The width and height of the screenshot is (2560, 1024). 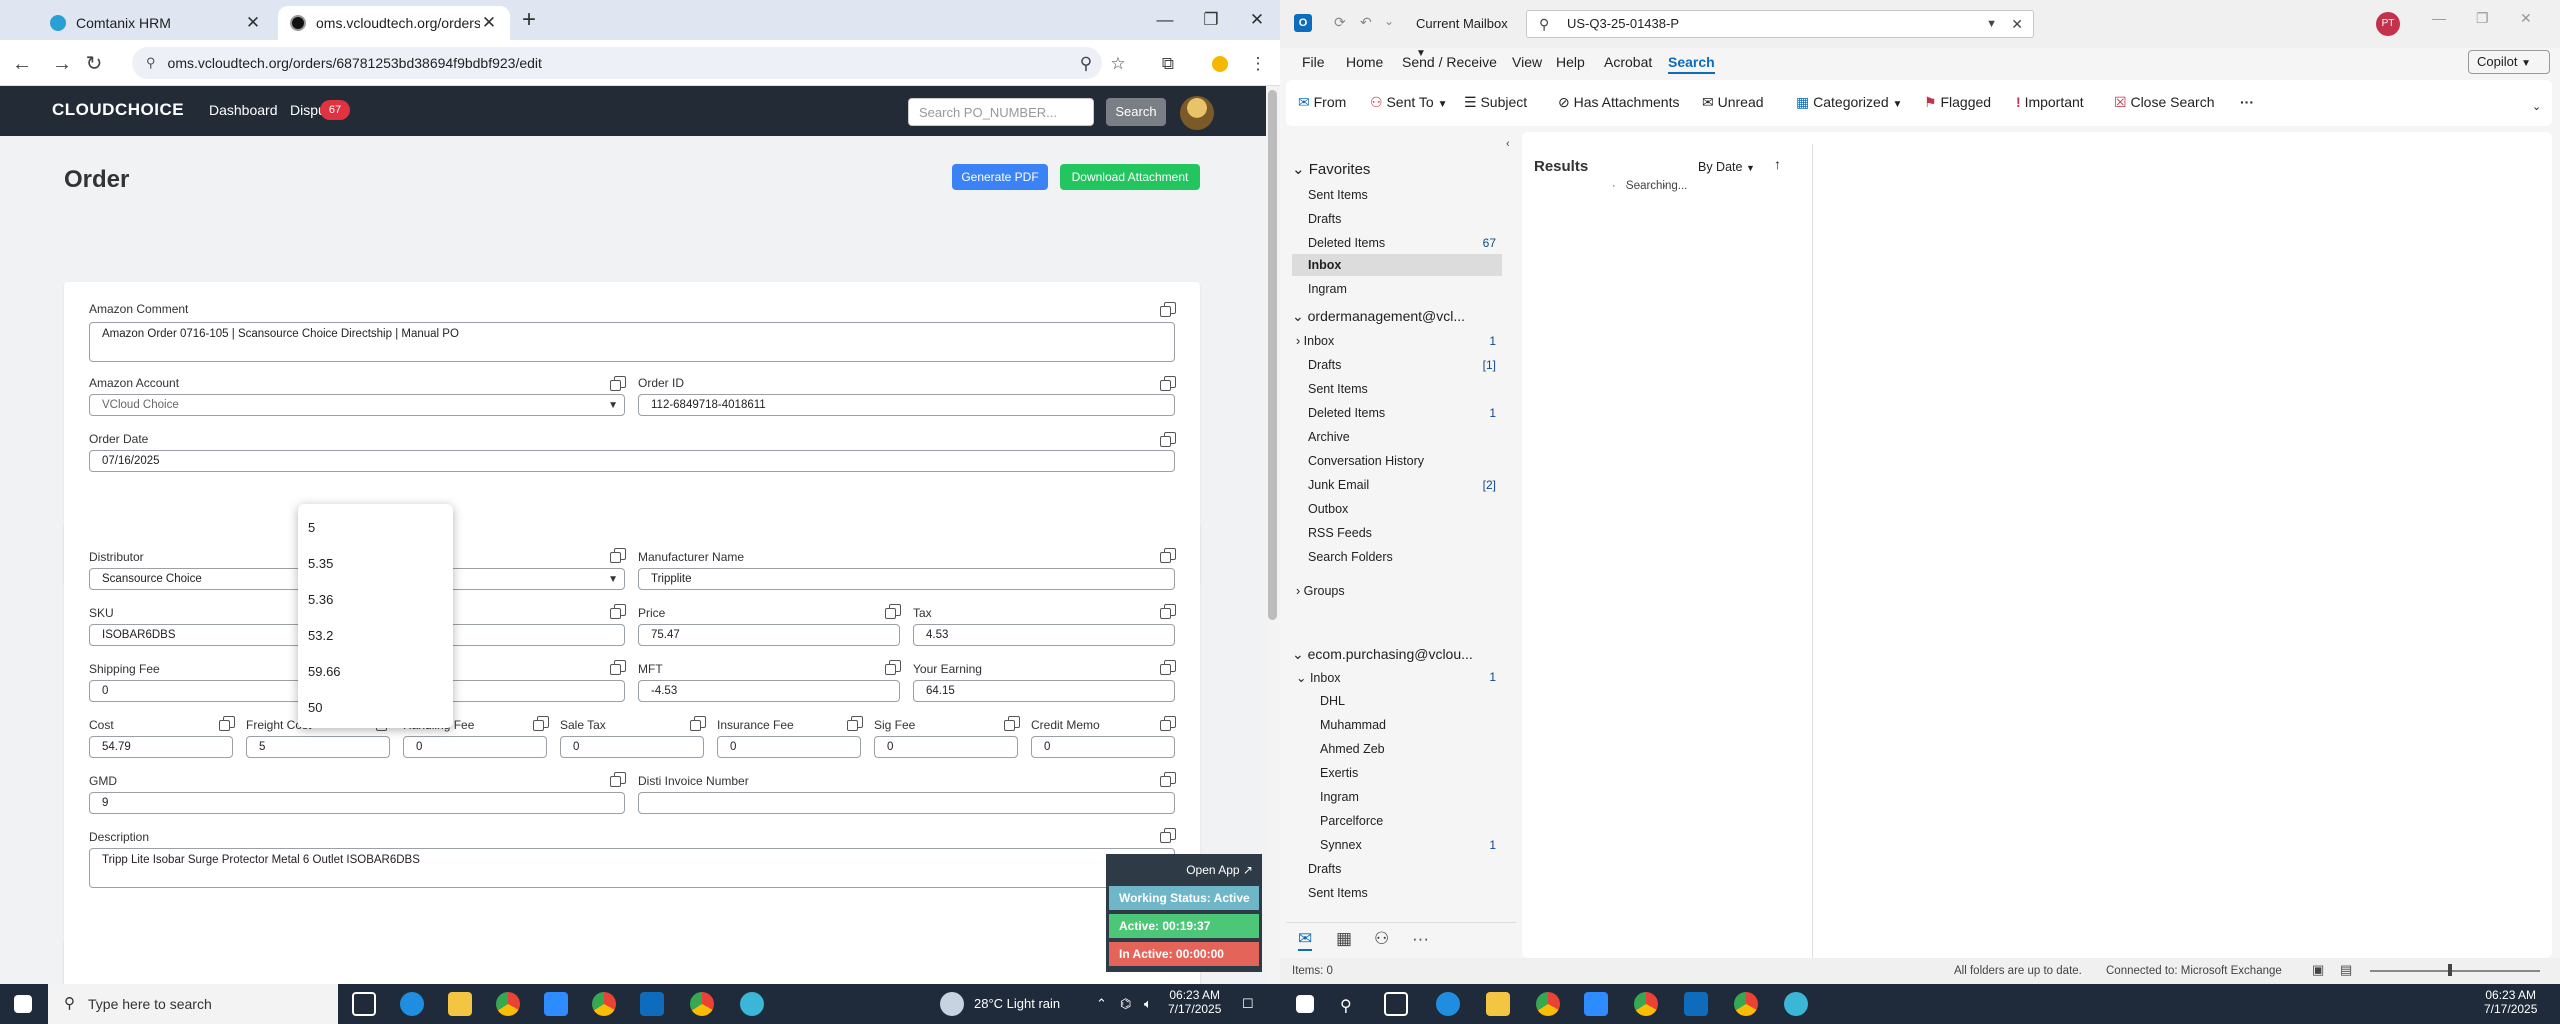 I want to click on back-button: ←, so click(x=22, y=64).